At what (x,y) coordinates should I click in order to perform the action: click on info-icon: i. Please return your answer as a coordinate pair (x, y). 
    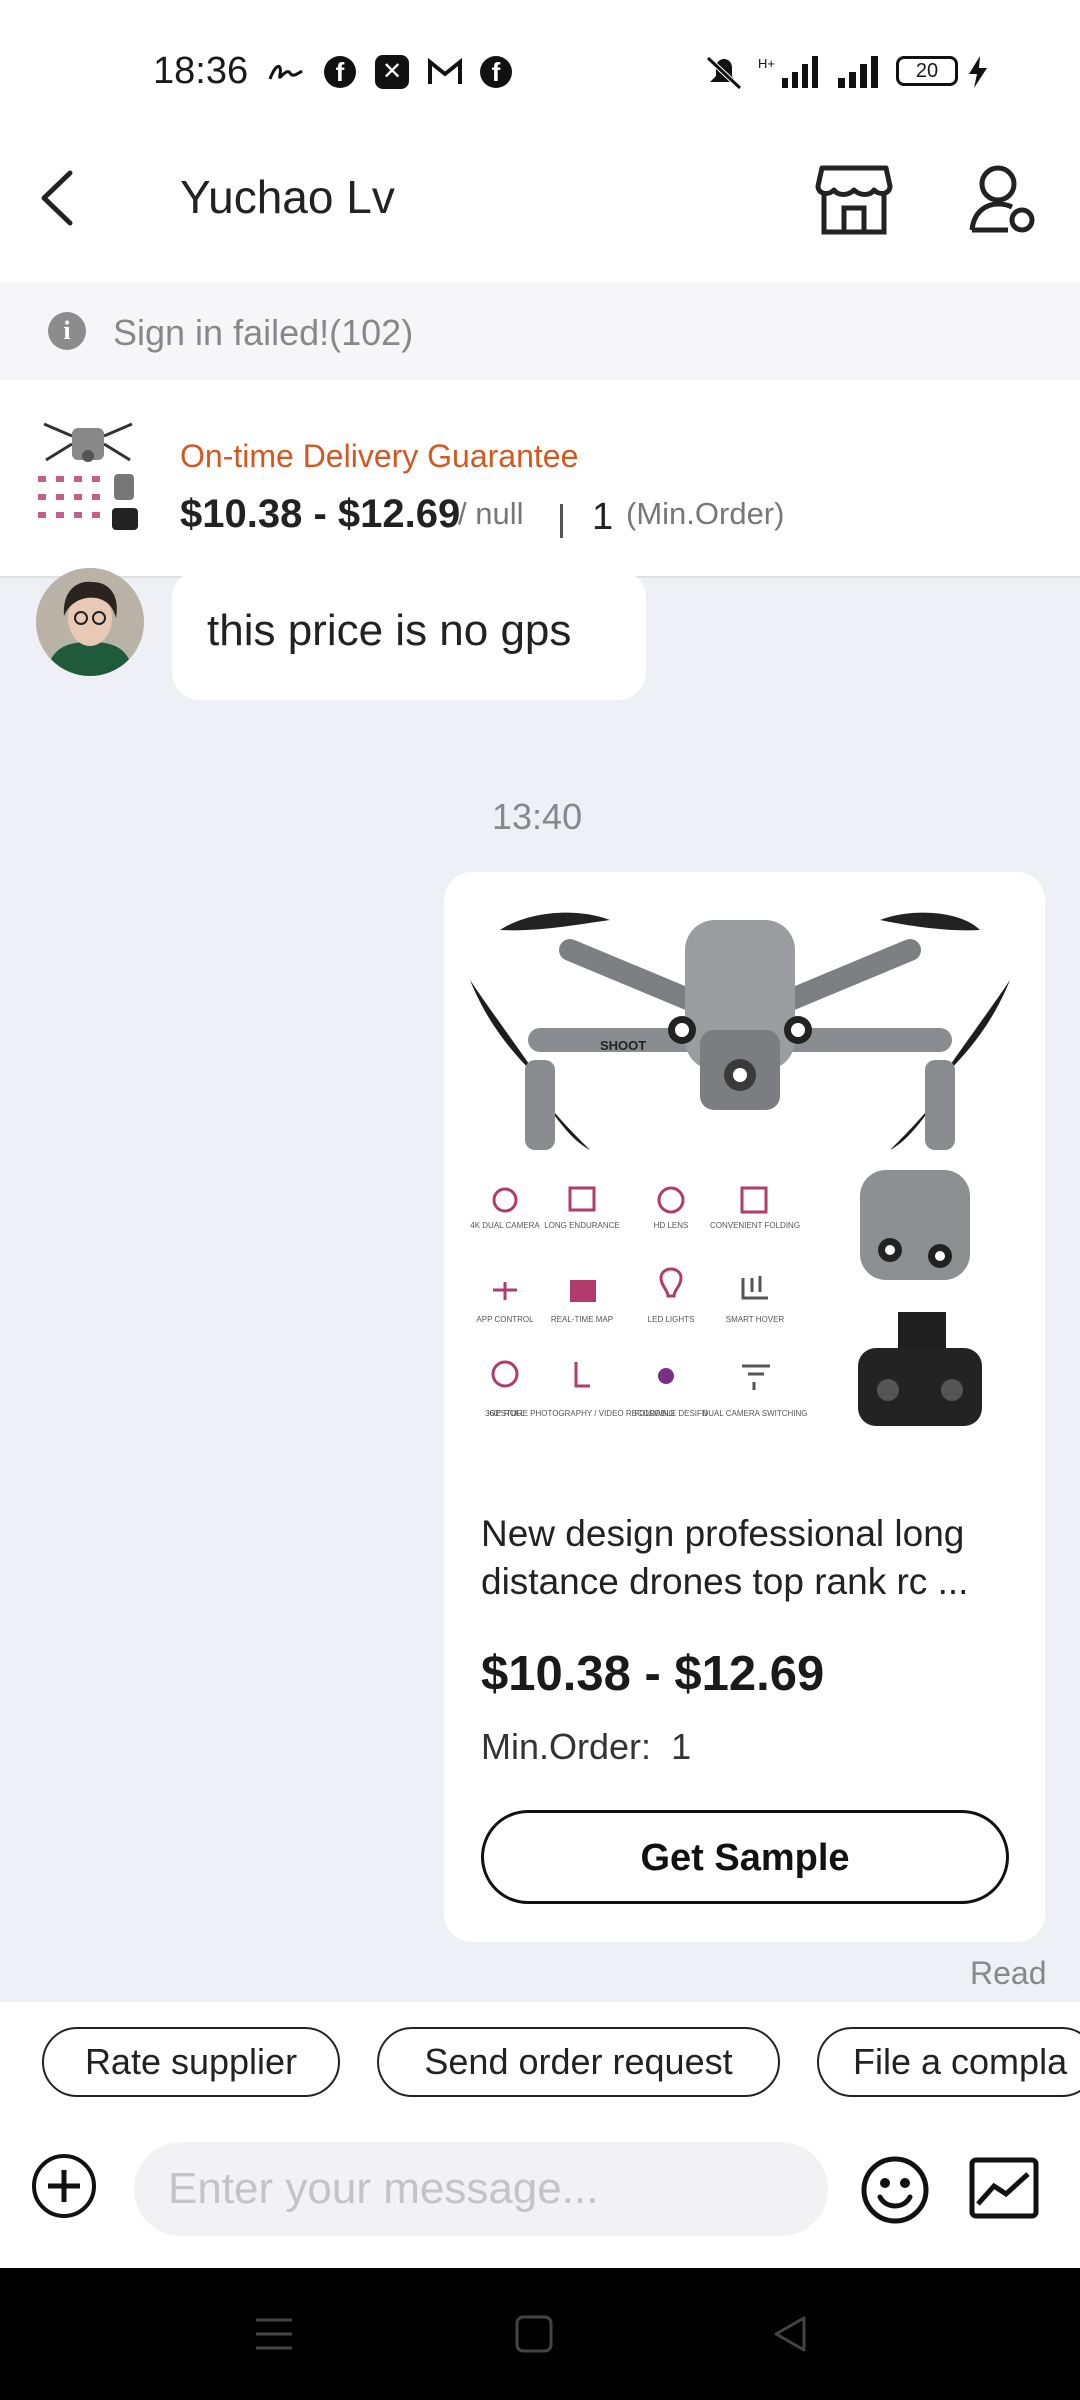
    Looking at the image, I should click on (67, 331).